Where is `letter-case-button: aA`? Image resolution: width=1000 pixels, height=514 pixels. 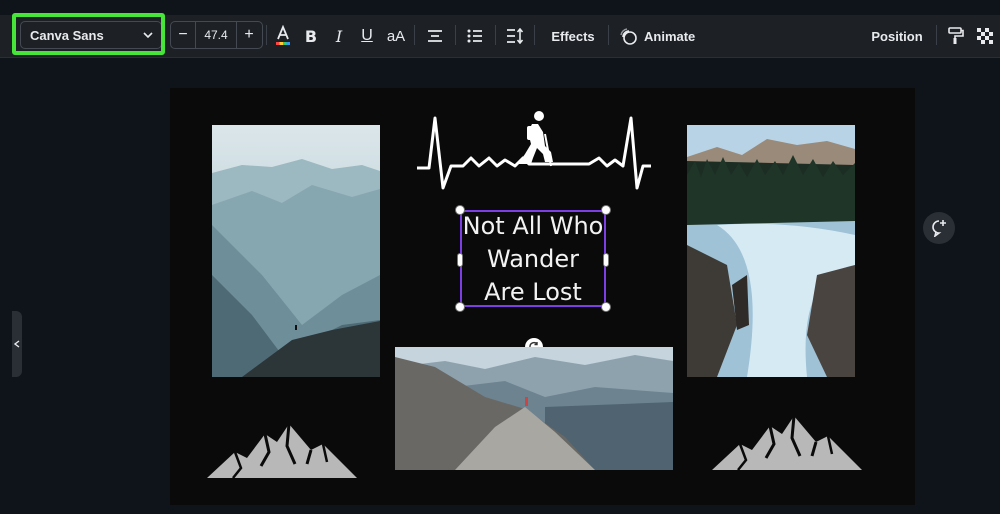 letter-case-button: aA is located at coordinates (396, 36).